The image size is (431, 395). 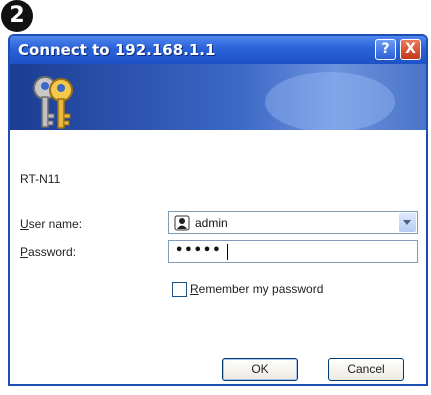 What do you see at coordinates (407, 222) in the screenshot?
I see `chevron-down-icon` at bounding box center [407, 222].